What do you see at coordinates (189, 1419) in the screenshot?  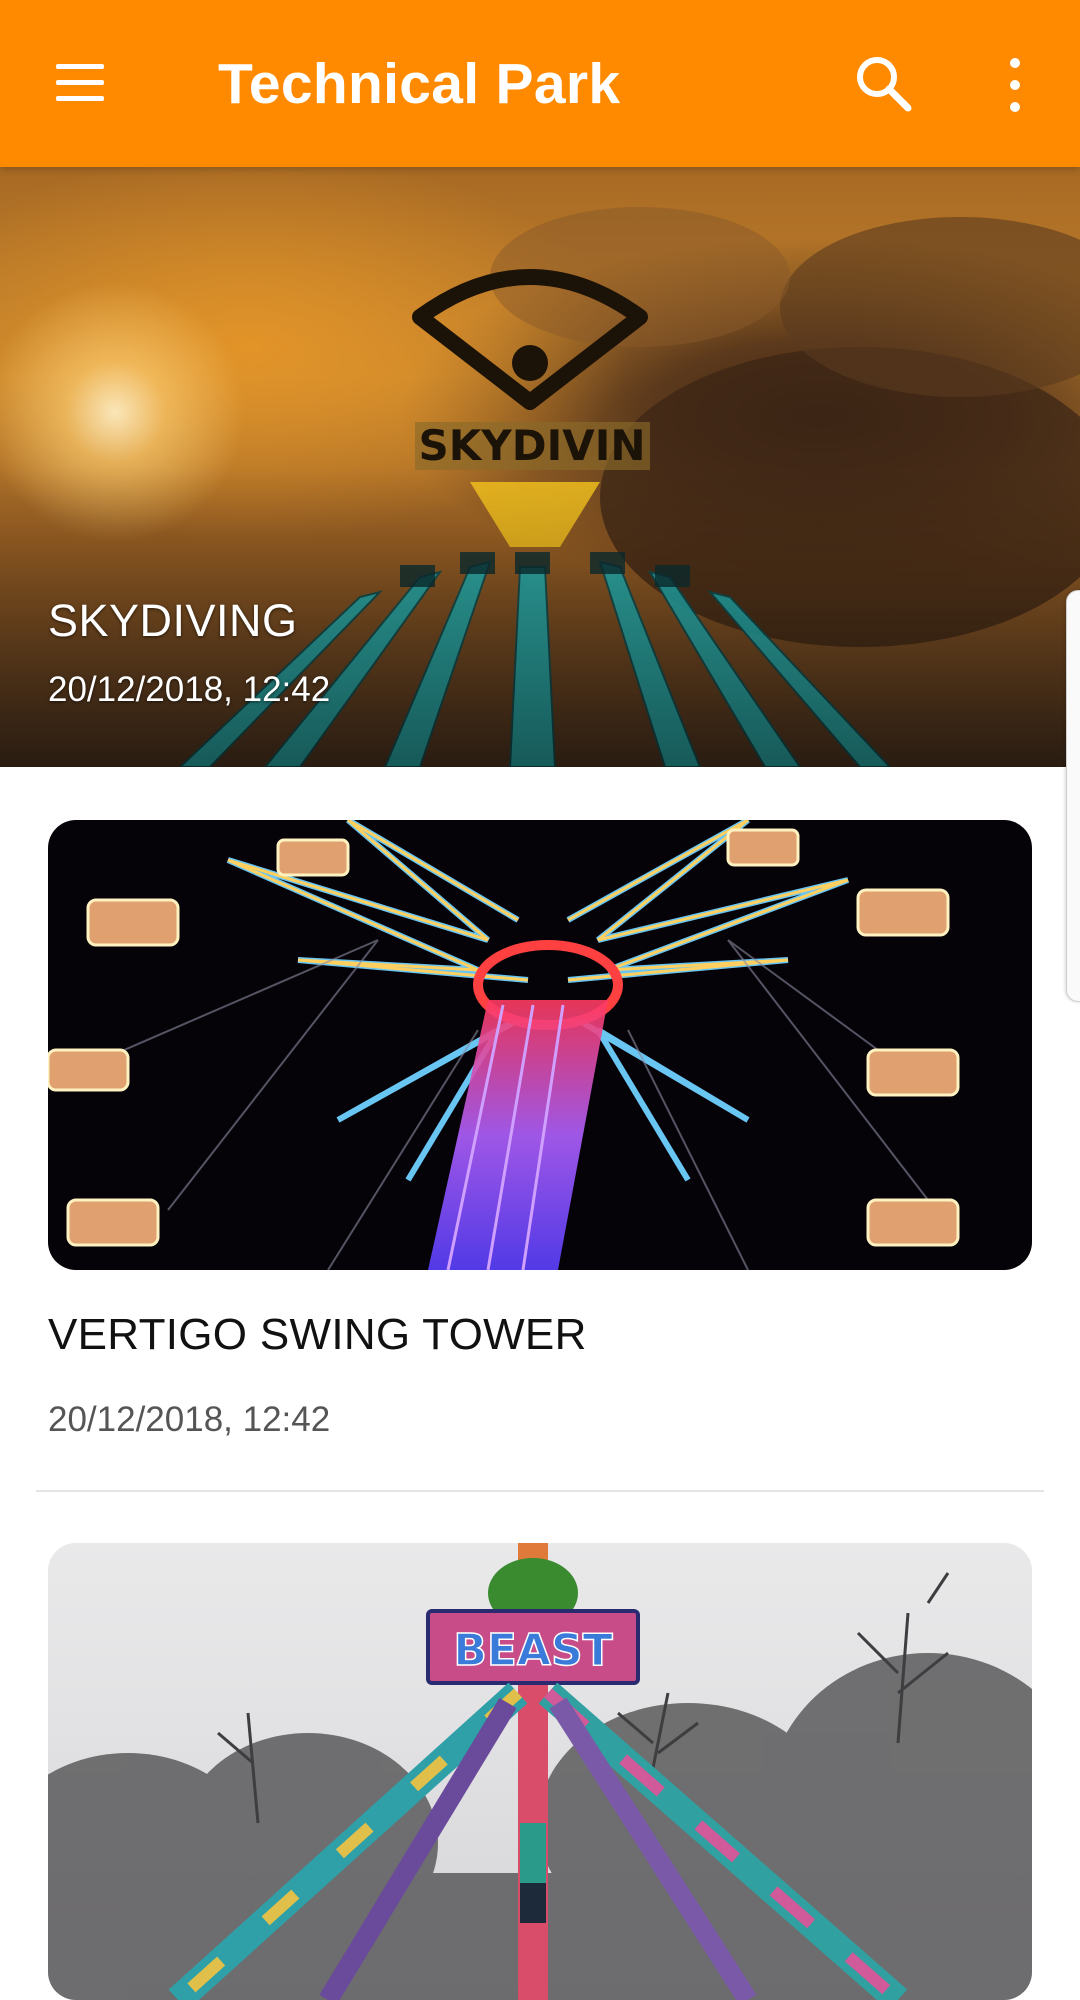 I see `article-date: 20/12/2018, 12:42` at bounding box center [189, 1419].